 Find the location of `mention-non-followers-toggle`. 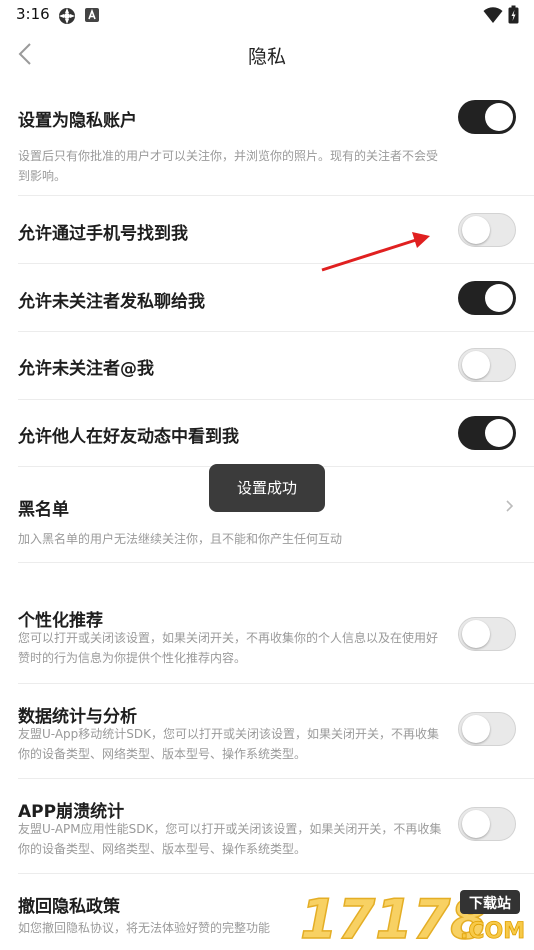

mention-non-followers-toggle is located at coordinates (487, 365).